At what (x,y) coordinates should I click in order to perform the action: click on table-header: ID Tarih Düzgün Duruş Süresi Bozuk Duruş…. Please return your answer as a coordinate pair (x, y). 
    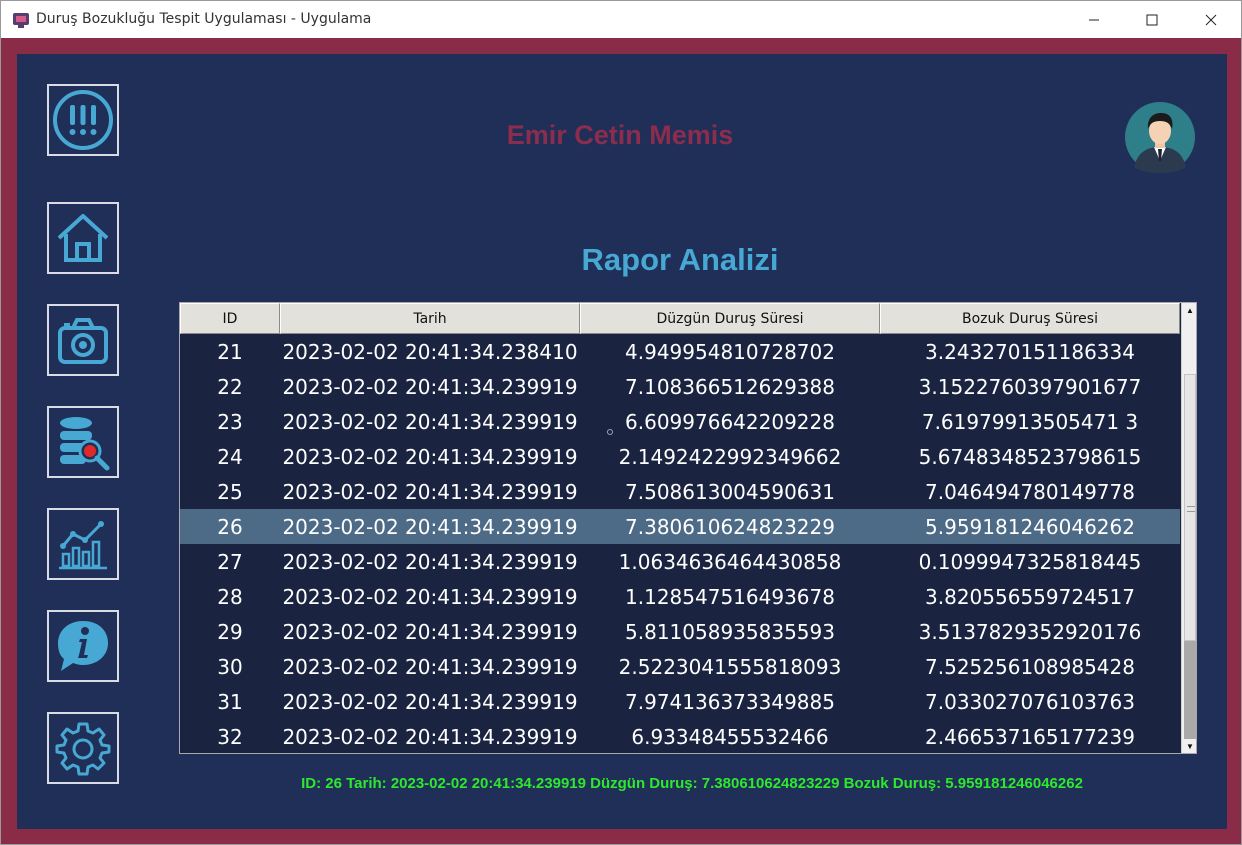
    Looking at the image, I should click on (680, 318).